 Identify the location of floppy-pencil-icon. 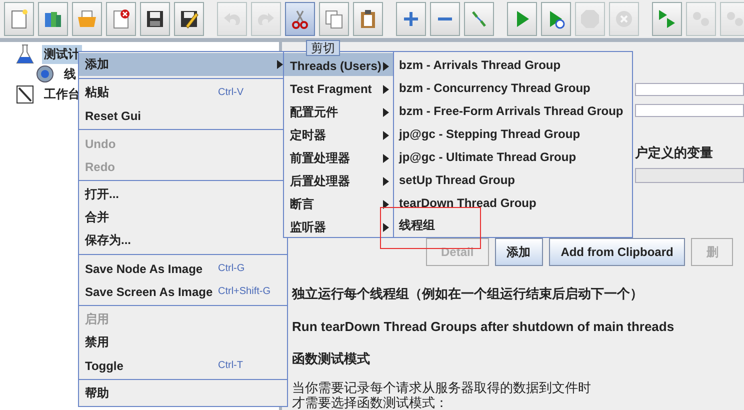
(189, 19).